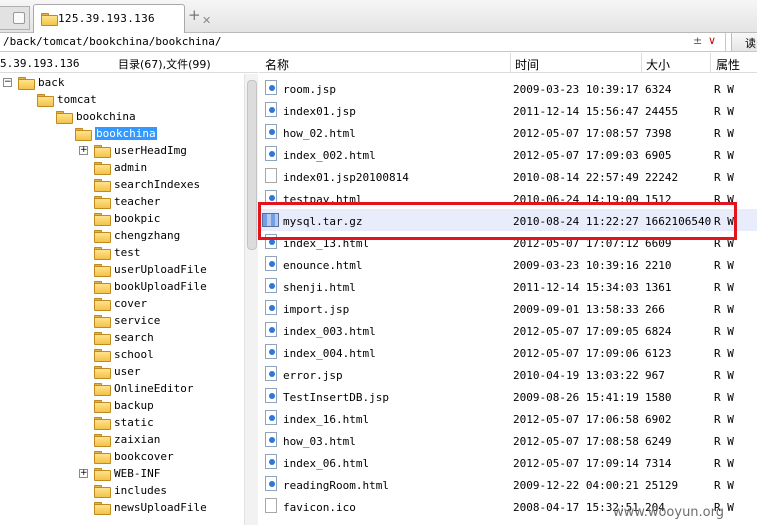  What do you see at coordinates (508, 330) in the screenshot?
I see `file-row: index_003.html 2012-05-07 17:09:05 6824 R W` at bounding box center [508, 330].